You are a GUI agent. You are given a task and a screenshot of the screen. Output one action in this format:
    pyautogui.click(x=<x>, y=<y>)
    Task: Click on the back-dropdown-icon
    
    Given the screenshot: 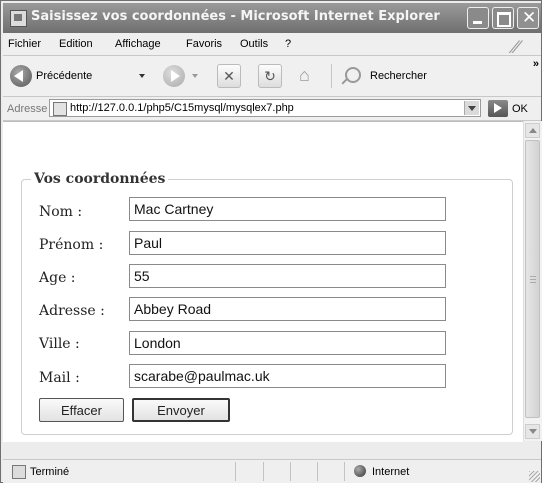 What is the action you would take?
    pyautogui.click(x=142, y=76)
    